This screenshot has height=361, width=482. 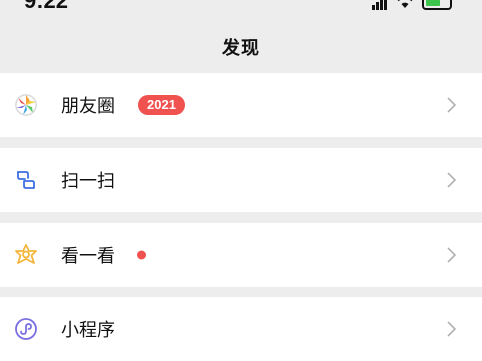 What do you see at coordinates (26, 180) in the screenshot?
I see `scan-icon` at bounding box center [26, 180].